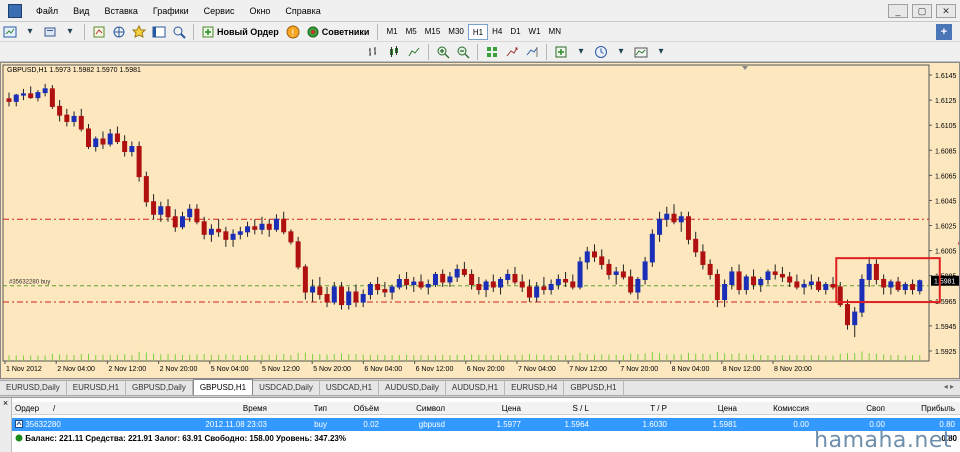 The width and height of the screenshot is (960, 452). I want to click on zoom-out-icon, so click(463, 52).